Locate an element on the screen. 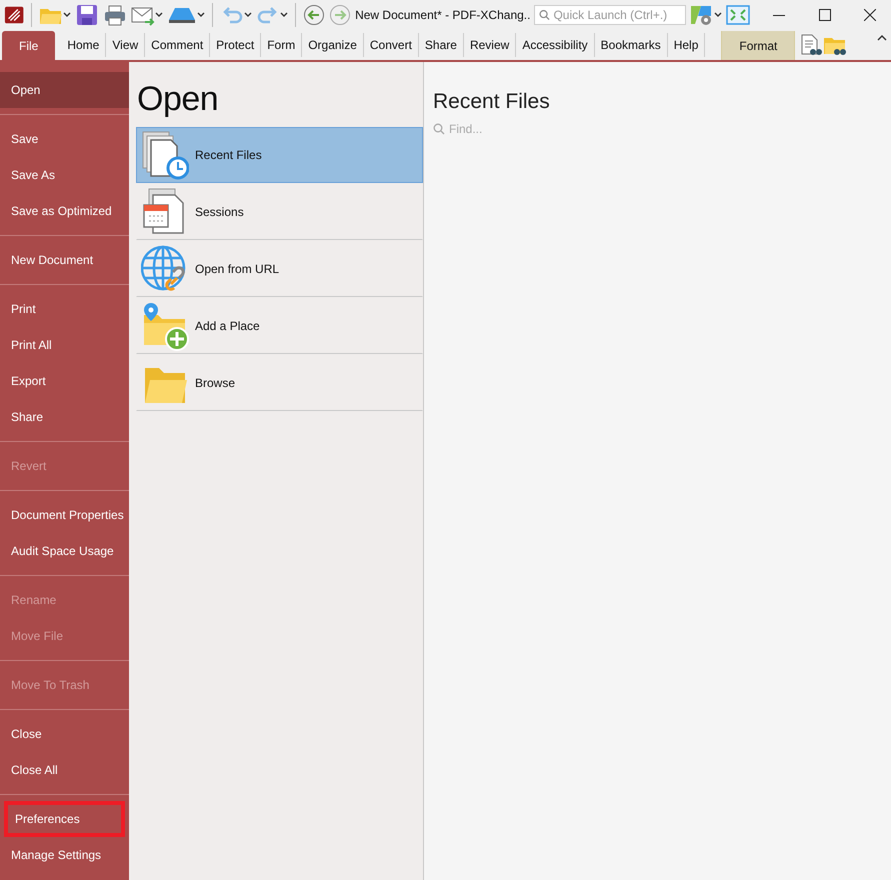 Image resolution: width=891 pixels, height=880 pixels. open-option: Add a Place is located at coordinates (279, 326).